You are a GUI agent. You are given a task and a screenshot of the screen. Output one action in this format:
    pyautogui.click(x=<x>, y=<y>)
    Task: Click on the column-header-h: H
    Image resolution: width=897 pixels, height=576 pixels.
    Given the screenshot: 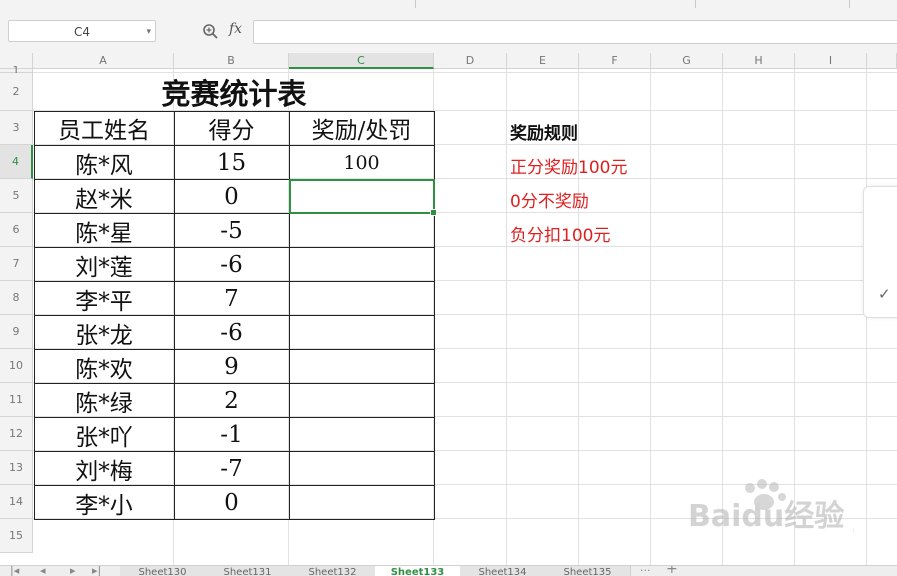 What is the action you would take?
    pyautogui.click(x=759, y=61)
    